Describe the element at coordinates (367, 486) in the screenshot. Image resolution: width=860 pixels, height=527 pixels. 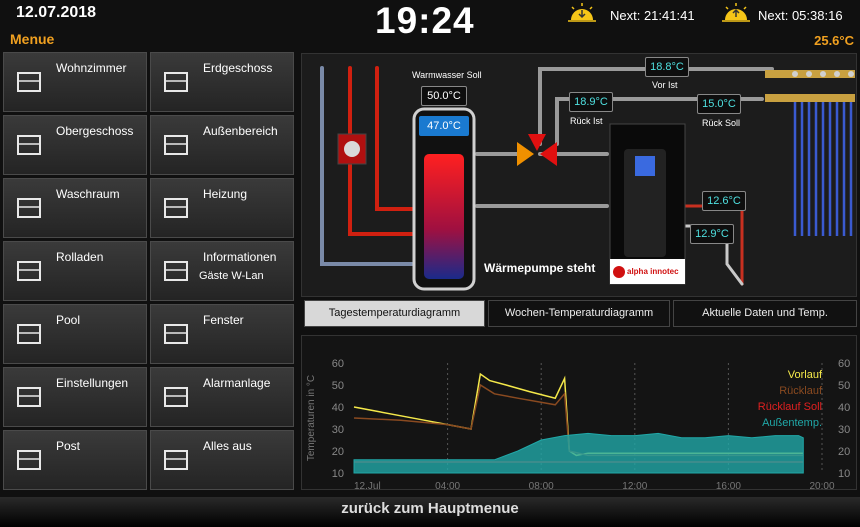
I see `x-tick-label: 12.Jul` at that location.